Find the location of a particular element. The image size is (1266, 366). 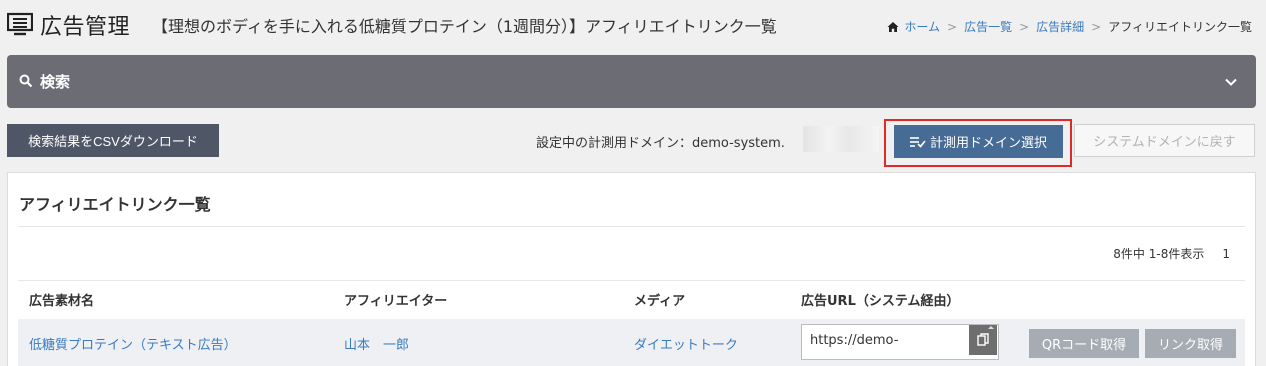

spinner-arrows-icon is located at coordinates (991, 330).